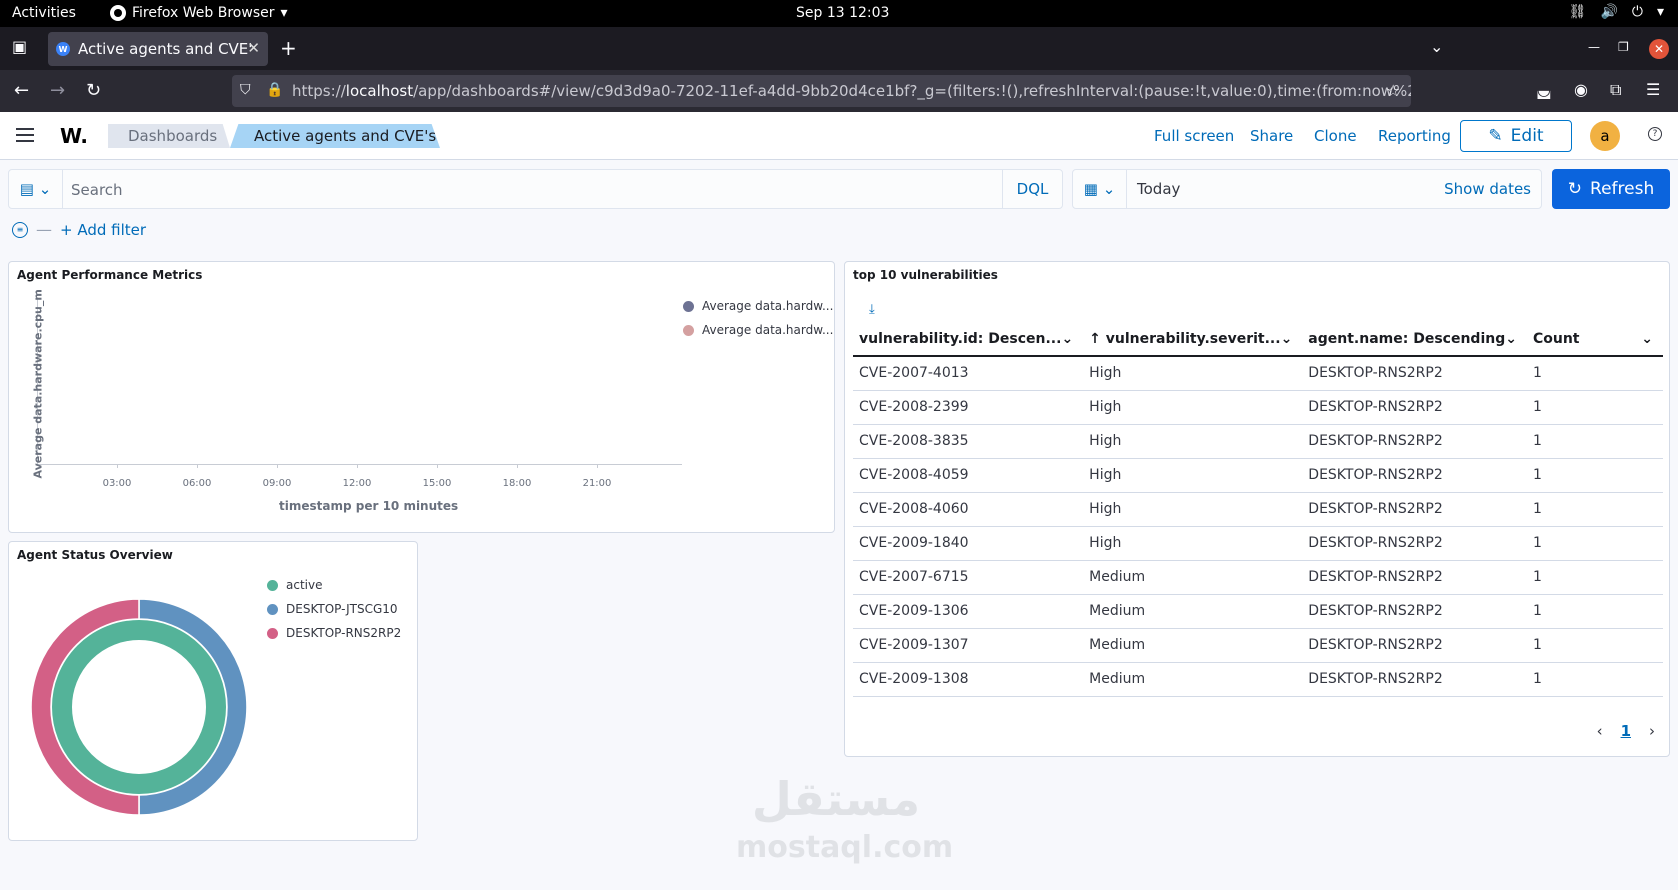 This screenshot has width=1678, height=890. What do you see at coordinates (1544, 89) in the screenshot?
I see `pocket-icon: ◛` at bounding box center [1544, 89].